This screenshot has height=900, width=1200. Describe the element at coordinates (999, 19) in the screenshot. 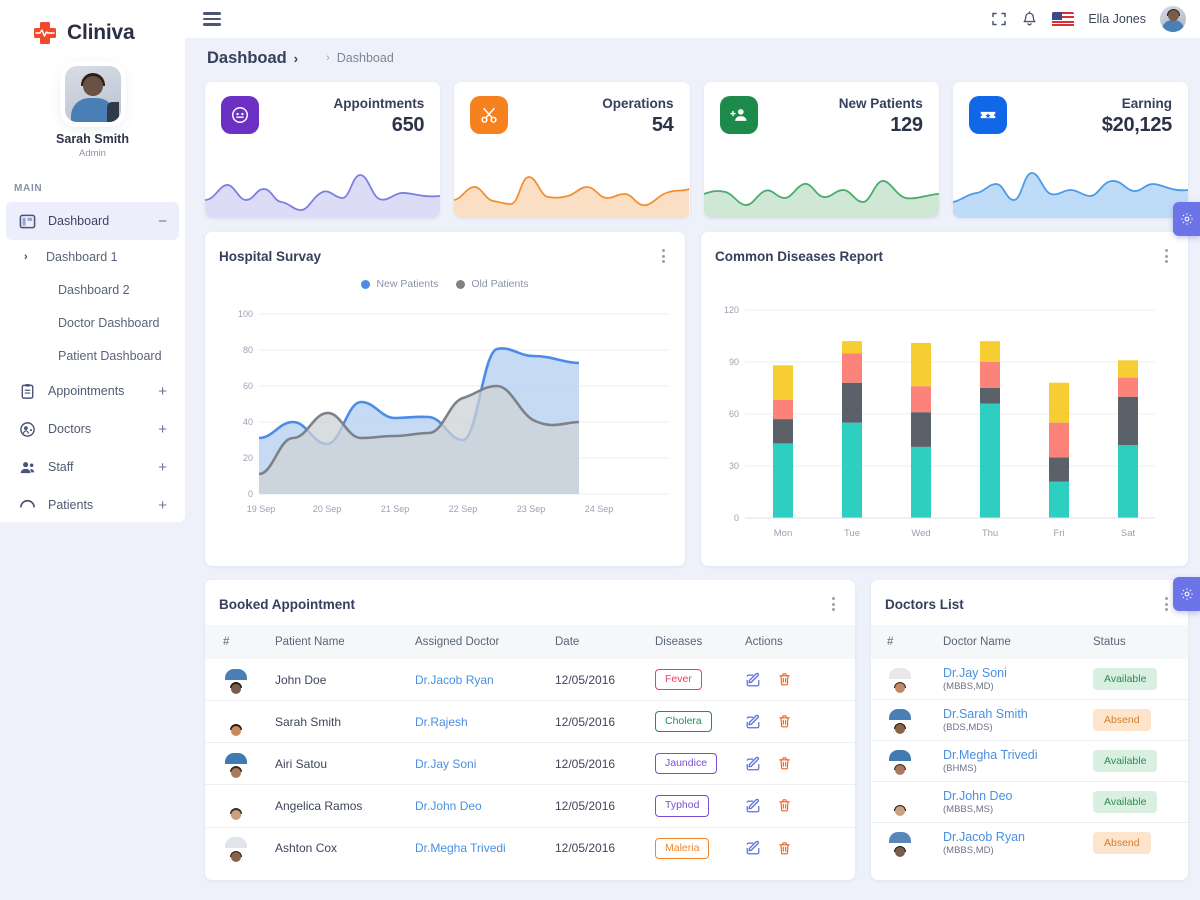

I see `fullscreen-icon` at that location.